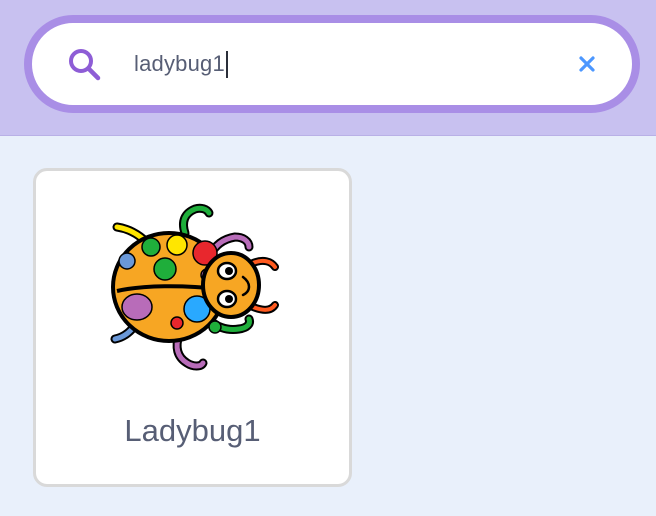 This screenshot has height=516, width=656. Describe the element at coordinates (192, 430) in the screenshot. I see `library-item-label: Ladybug1` at that location.